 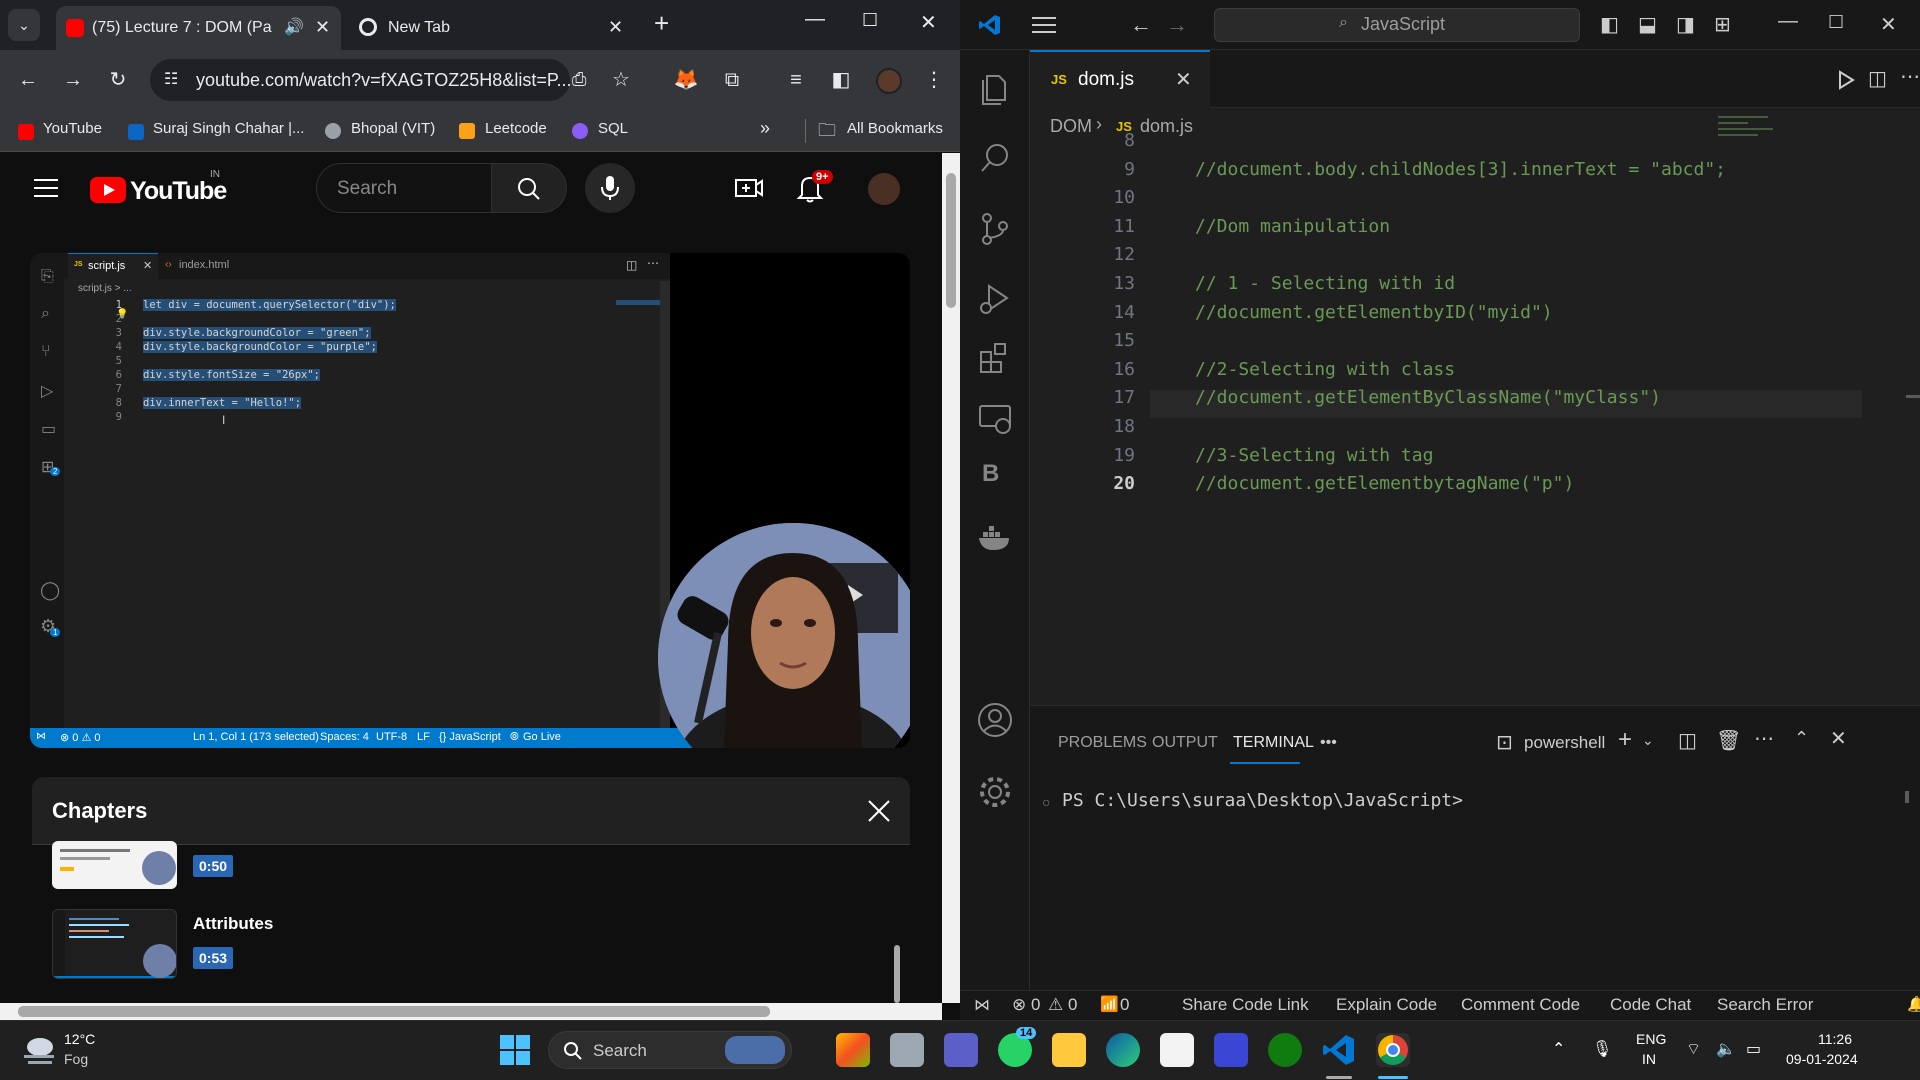 I want to click on microphone-icon: 🎙, so click(x=1602, y=1049).